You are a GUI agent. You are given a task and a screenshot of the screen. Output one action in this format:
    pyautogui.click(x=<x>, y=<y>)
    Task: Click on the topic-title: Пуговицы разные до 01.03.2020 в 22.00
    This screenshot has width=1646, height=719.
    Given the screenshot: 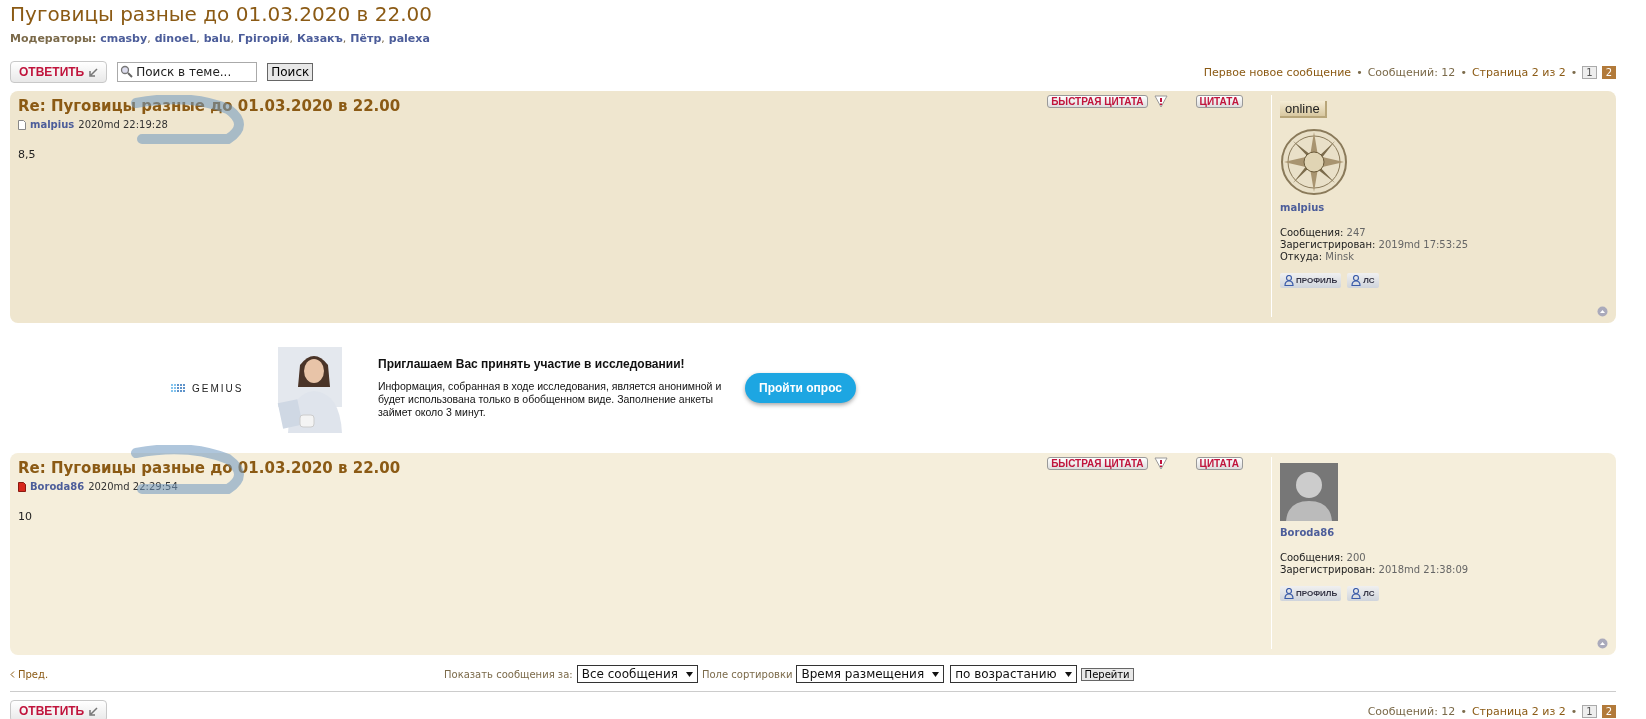 What is the action you would take?
    pyautogui.click(x=221, y=13)
    